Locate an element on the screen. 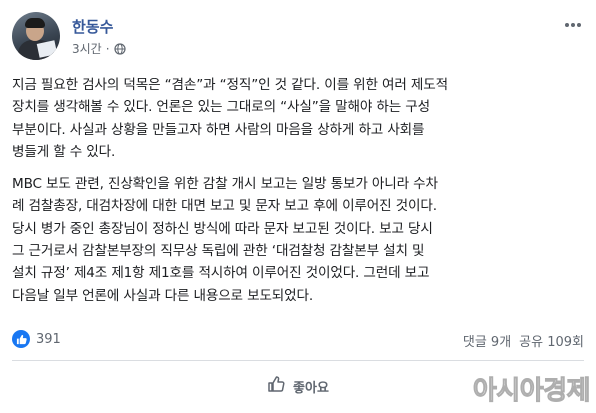  like-label: 좋아요 is located at coordinates (311, 388).